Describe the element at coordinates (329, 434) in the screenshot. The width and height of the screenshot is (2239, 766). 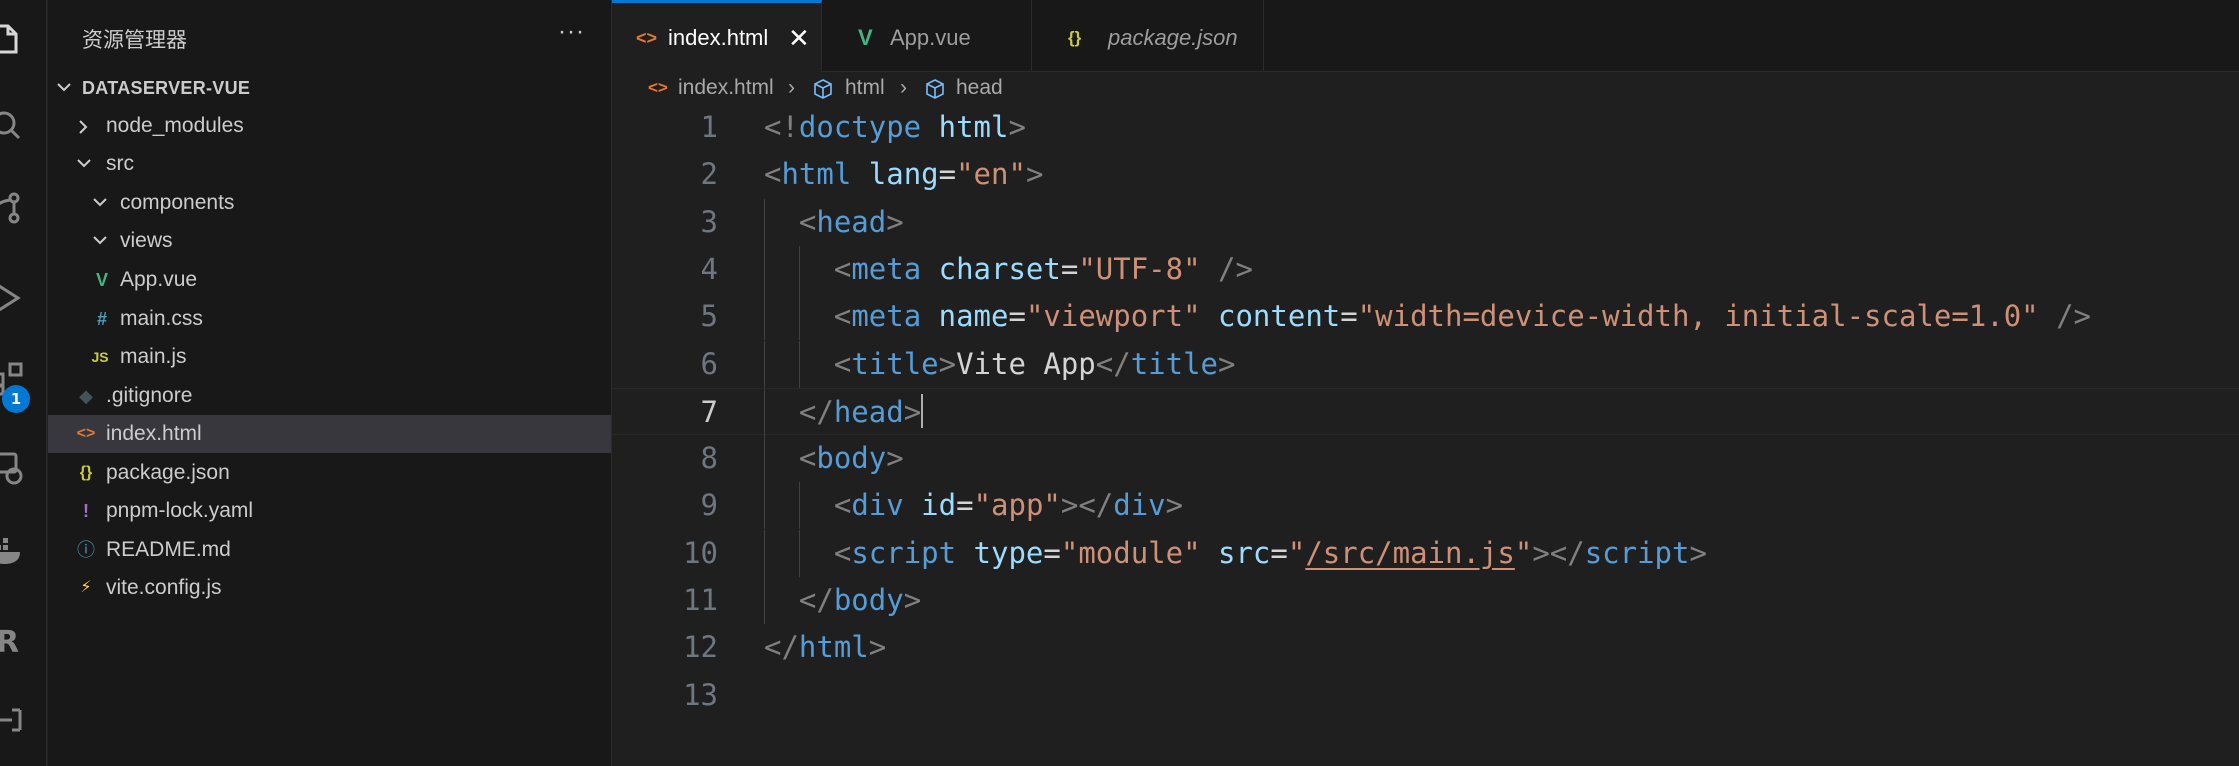
I see `tree-item-index-html: <> index.html` at that location.